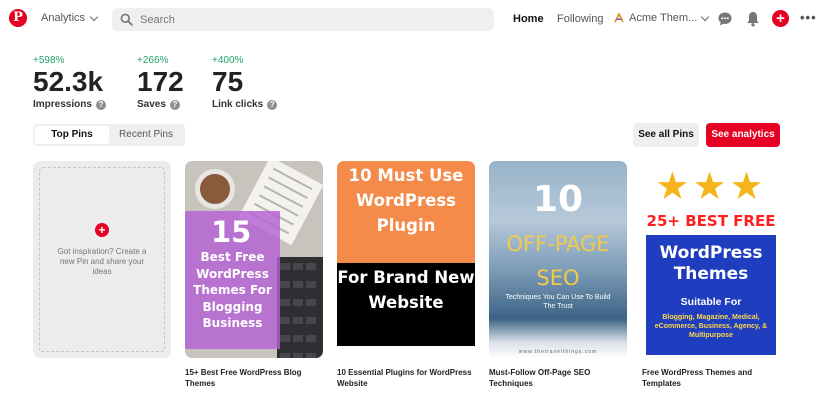  I want to click on pin-image-bottom-text: For Brand New Website, so click(406, 290).